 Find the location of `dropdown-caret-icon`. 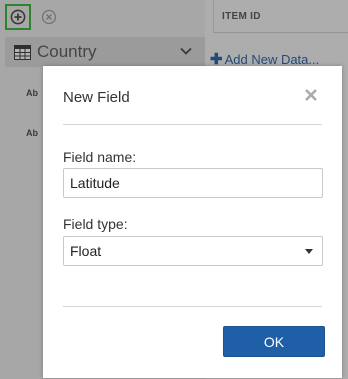

dropdown-caret-icon is located at coordinates (309, 251).